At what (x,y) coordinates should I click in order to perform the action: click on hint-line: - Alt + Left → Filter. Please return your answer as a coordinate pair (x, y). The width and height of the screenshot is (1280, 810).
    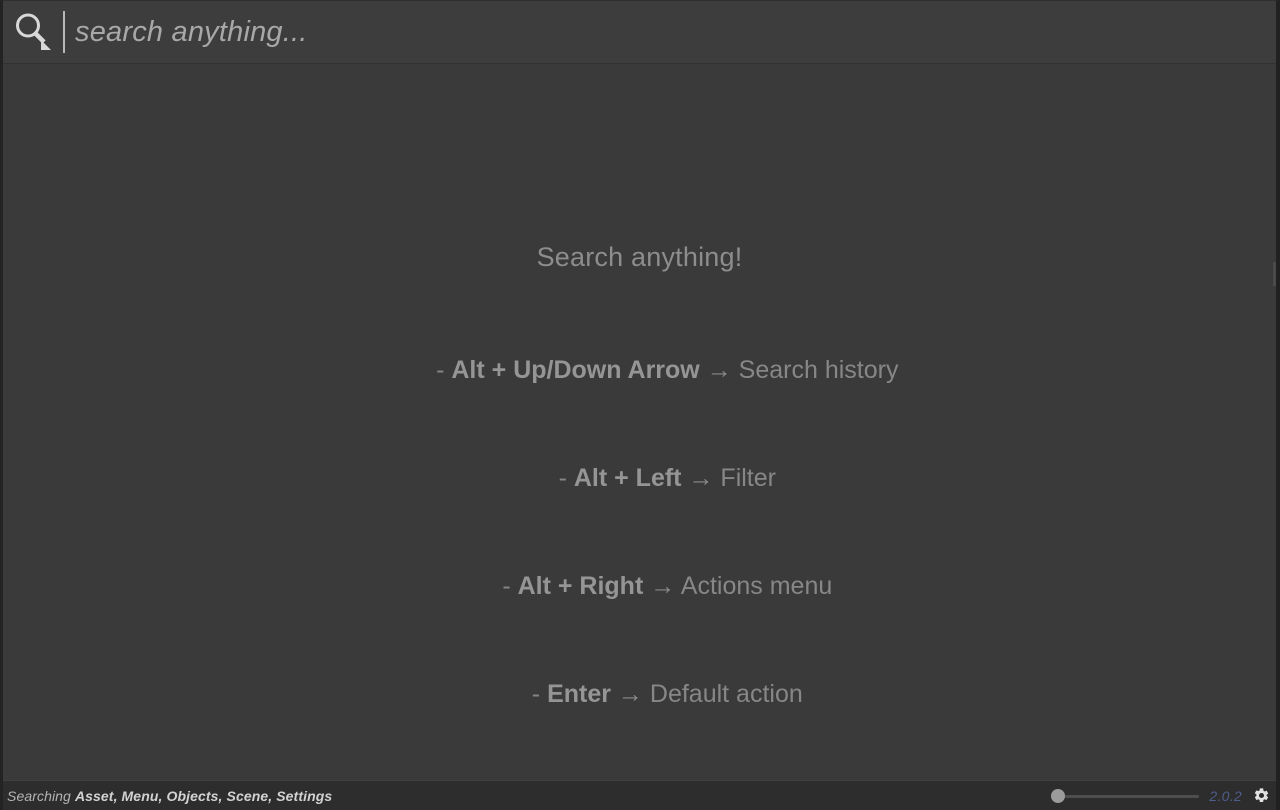
    Looking at the image, I should click on (639, 478).